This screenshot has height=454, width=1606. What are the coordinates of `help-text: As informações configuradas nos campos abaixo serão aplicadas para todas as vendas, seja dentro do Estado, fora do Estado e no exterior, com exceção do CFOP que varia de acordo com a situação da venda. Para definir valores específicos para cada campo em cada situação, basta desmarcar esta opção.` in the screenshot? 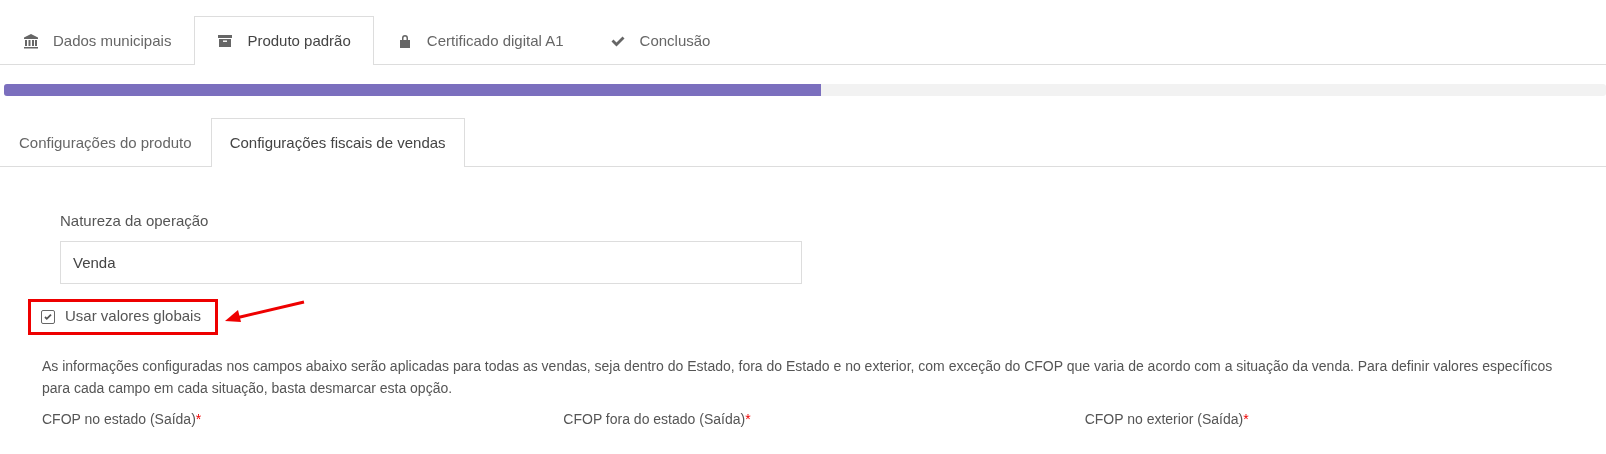 It's located at (798, 377).